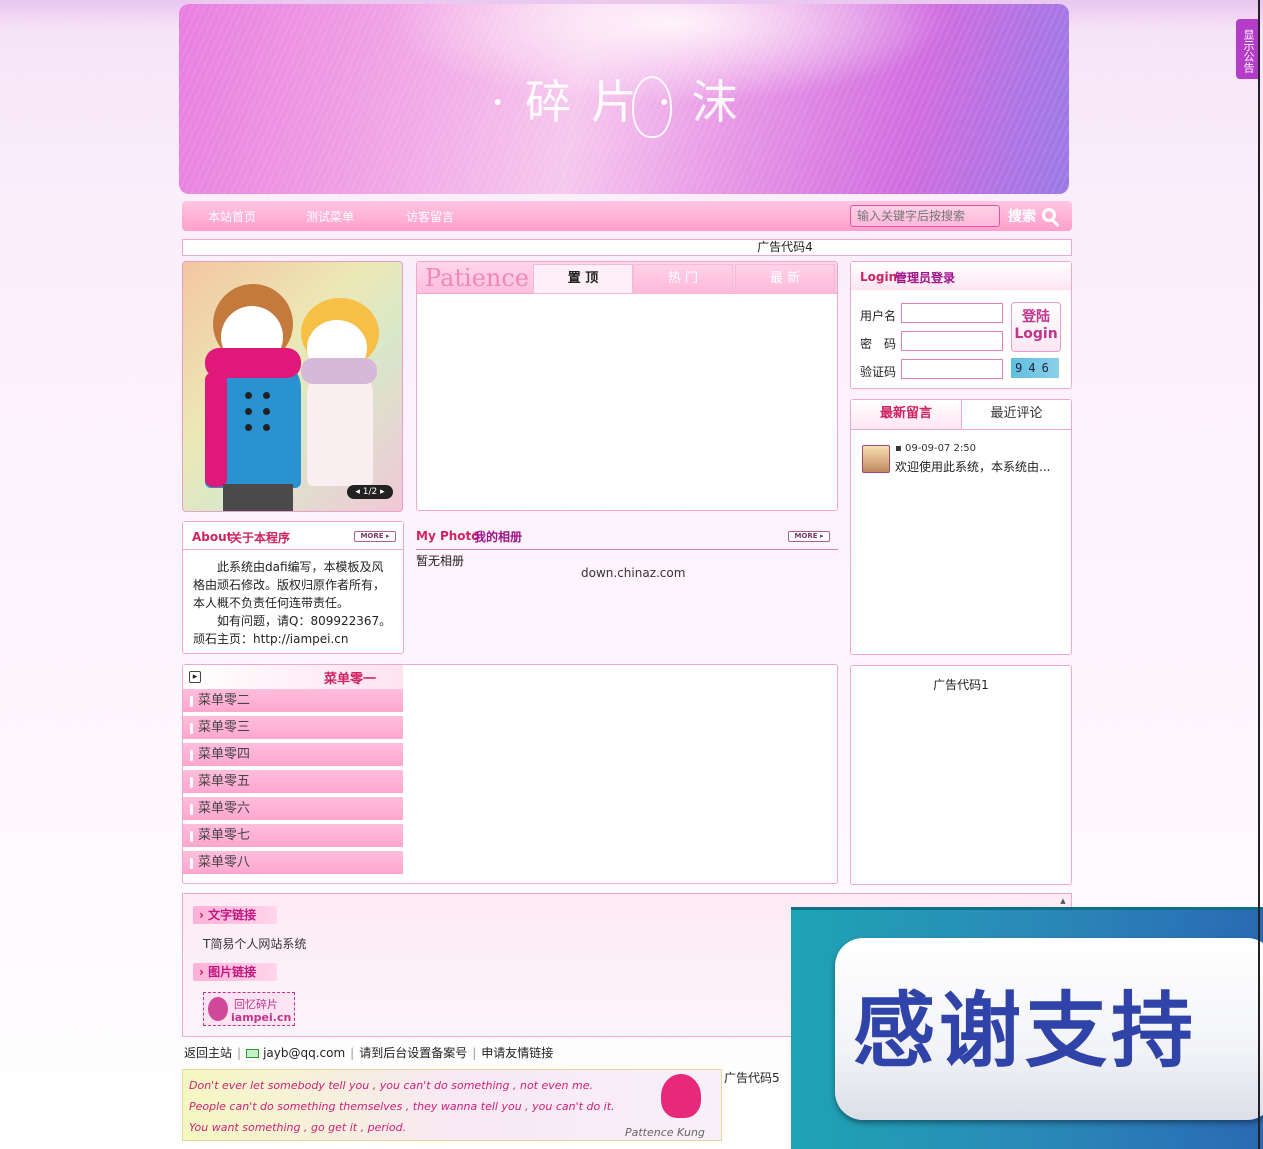  I want to click on menu-item: 菜单零六, so click(293, 809).